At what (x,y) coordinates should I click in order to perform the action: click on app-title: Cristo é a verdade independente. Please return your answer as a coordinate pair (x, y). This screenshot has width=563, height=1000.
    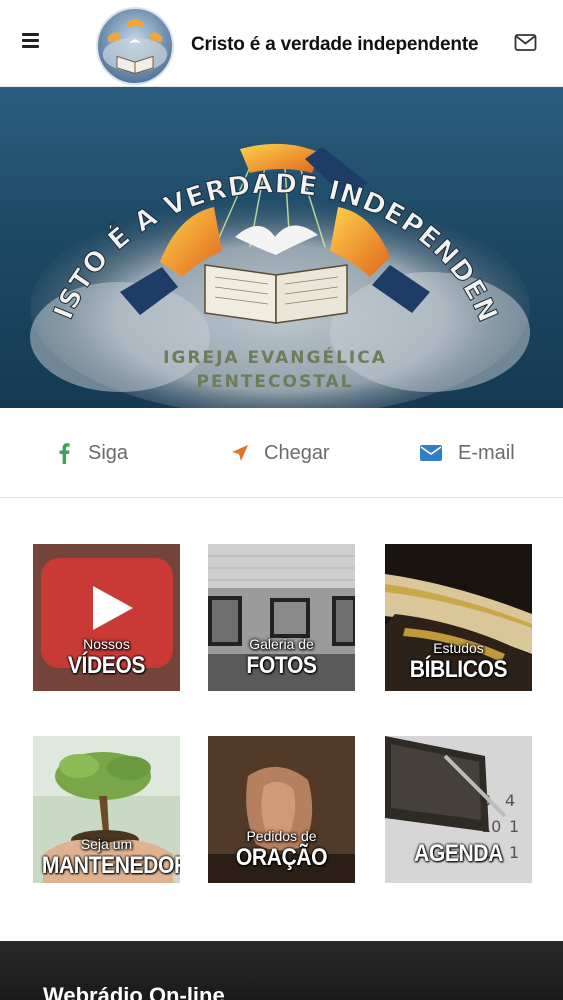
    Looking at the image, I should click on (335, 44).